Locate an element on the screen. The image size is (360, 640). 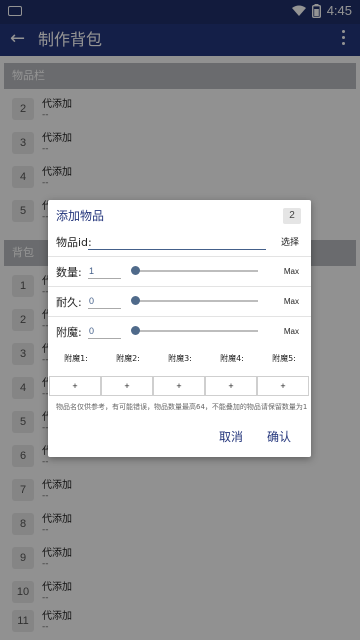
quantity-input is located at coordinates (104, 271).